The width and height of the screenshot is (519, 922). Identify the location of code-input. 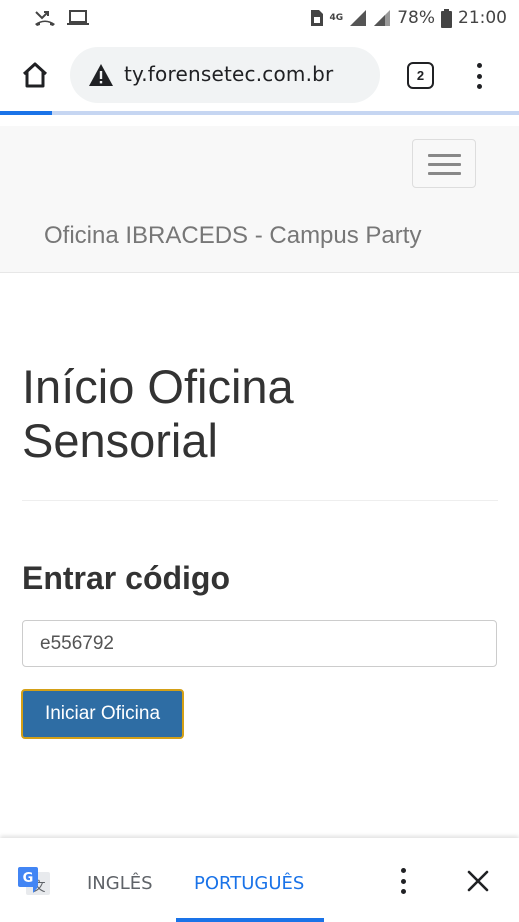
(259, 643).